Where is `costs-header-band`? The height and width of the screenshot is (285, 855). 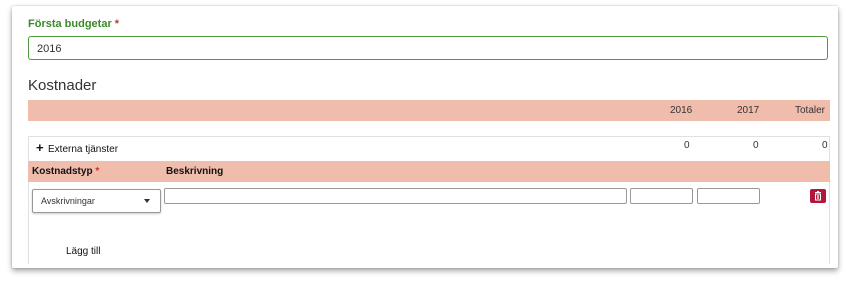 costs-header-band is located at coordinates (429, 110).